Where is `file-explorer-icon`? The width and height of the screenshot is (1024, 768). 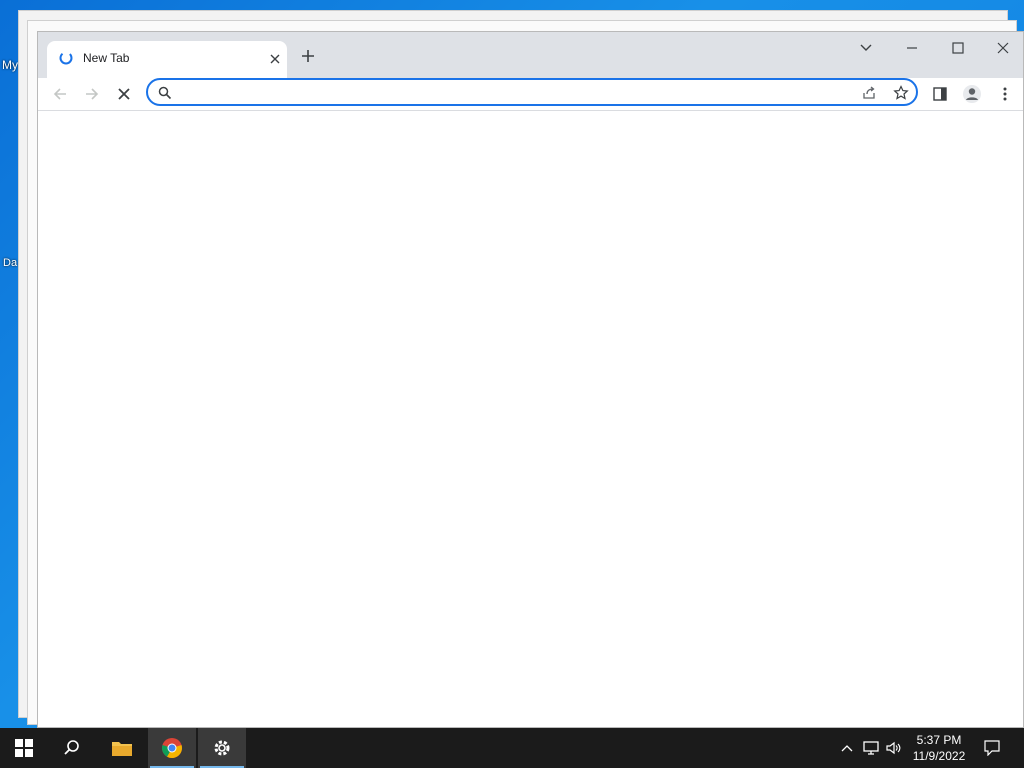 file-explorer-icon is located at coordinates (122, 748).